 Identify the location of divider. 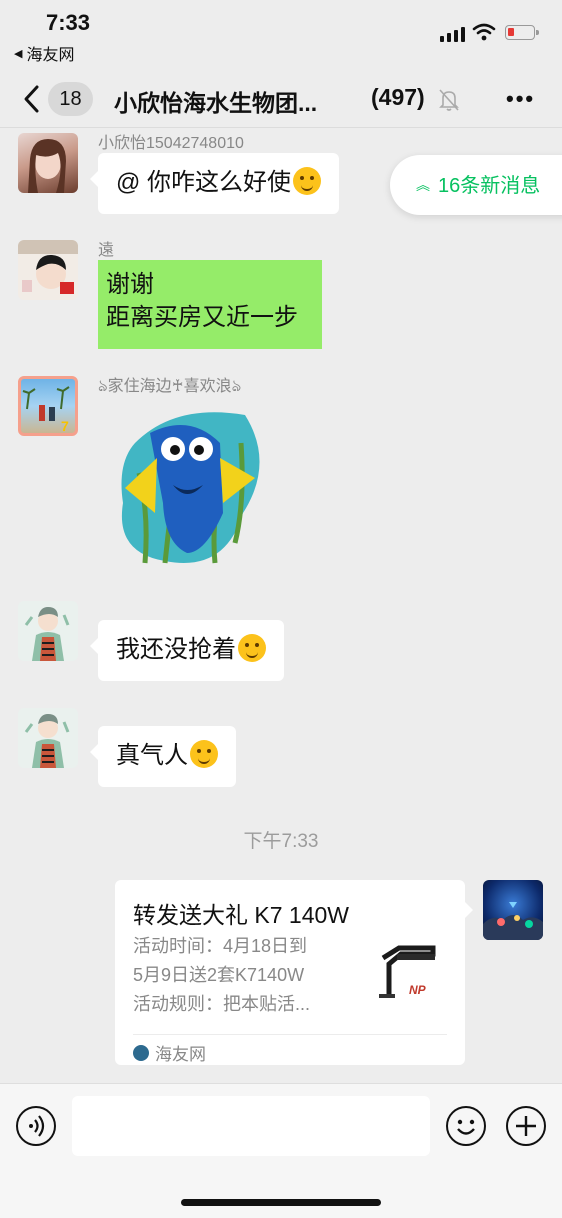
(290, 1034).